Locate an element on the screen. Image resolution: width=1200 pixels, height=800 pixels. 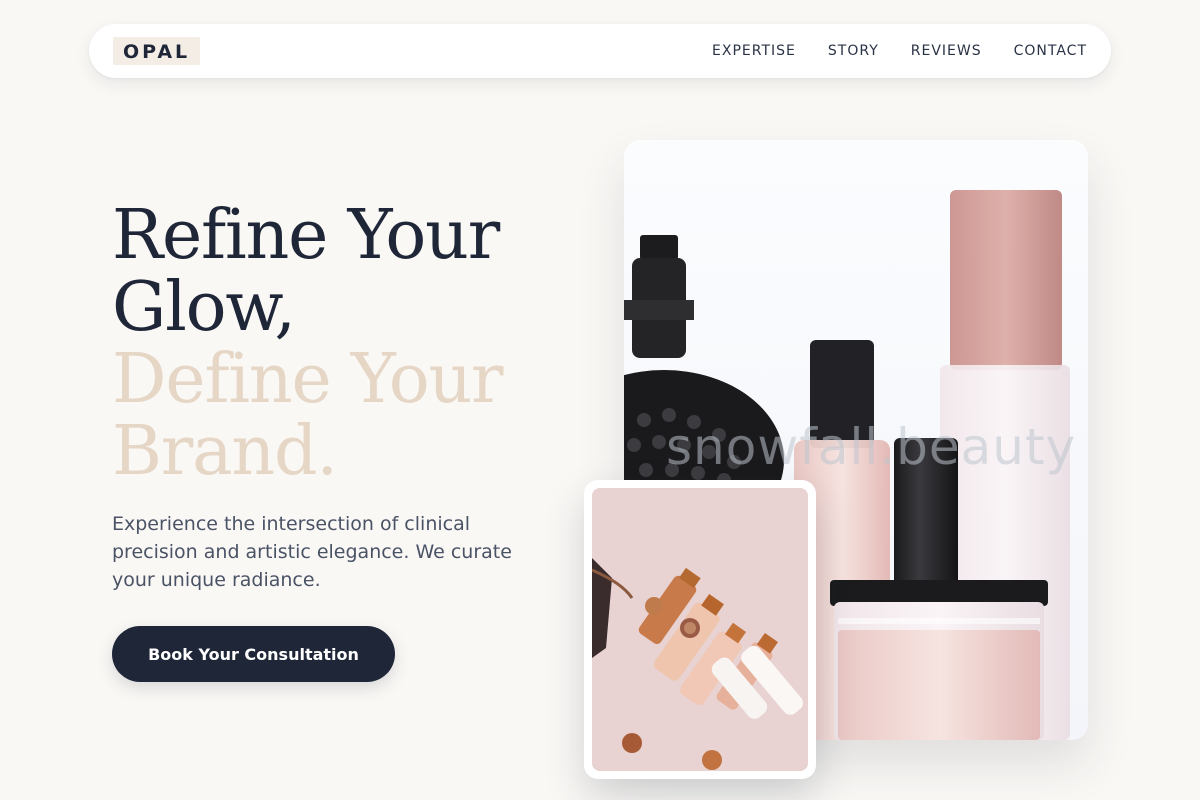
nav-link-reviews: REVIEWS is located at coordinates (946, 51).